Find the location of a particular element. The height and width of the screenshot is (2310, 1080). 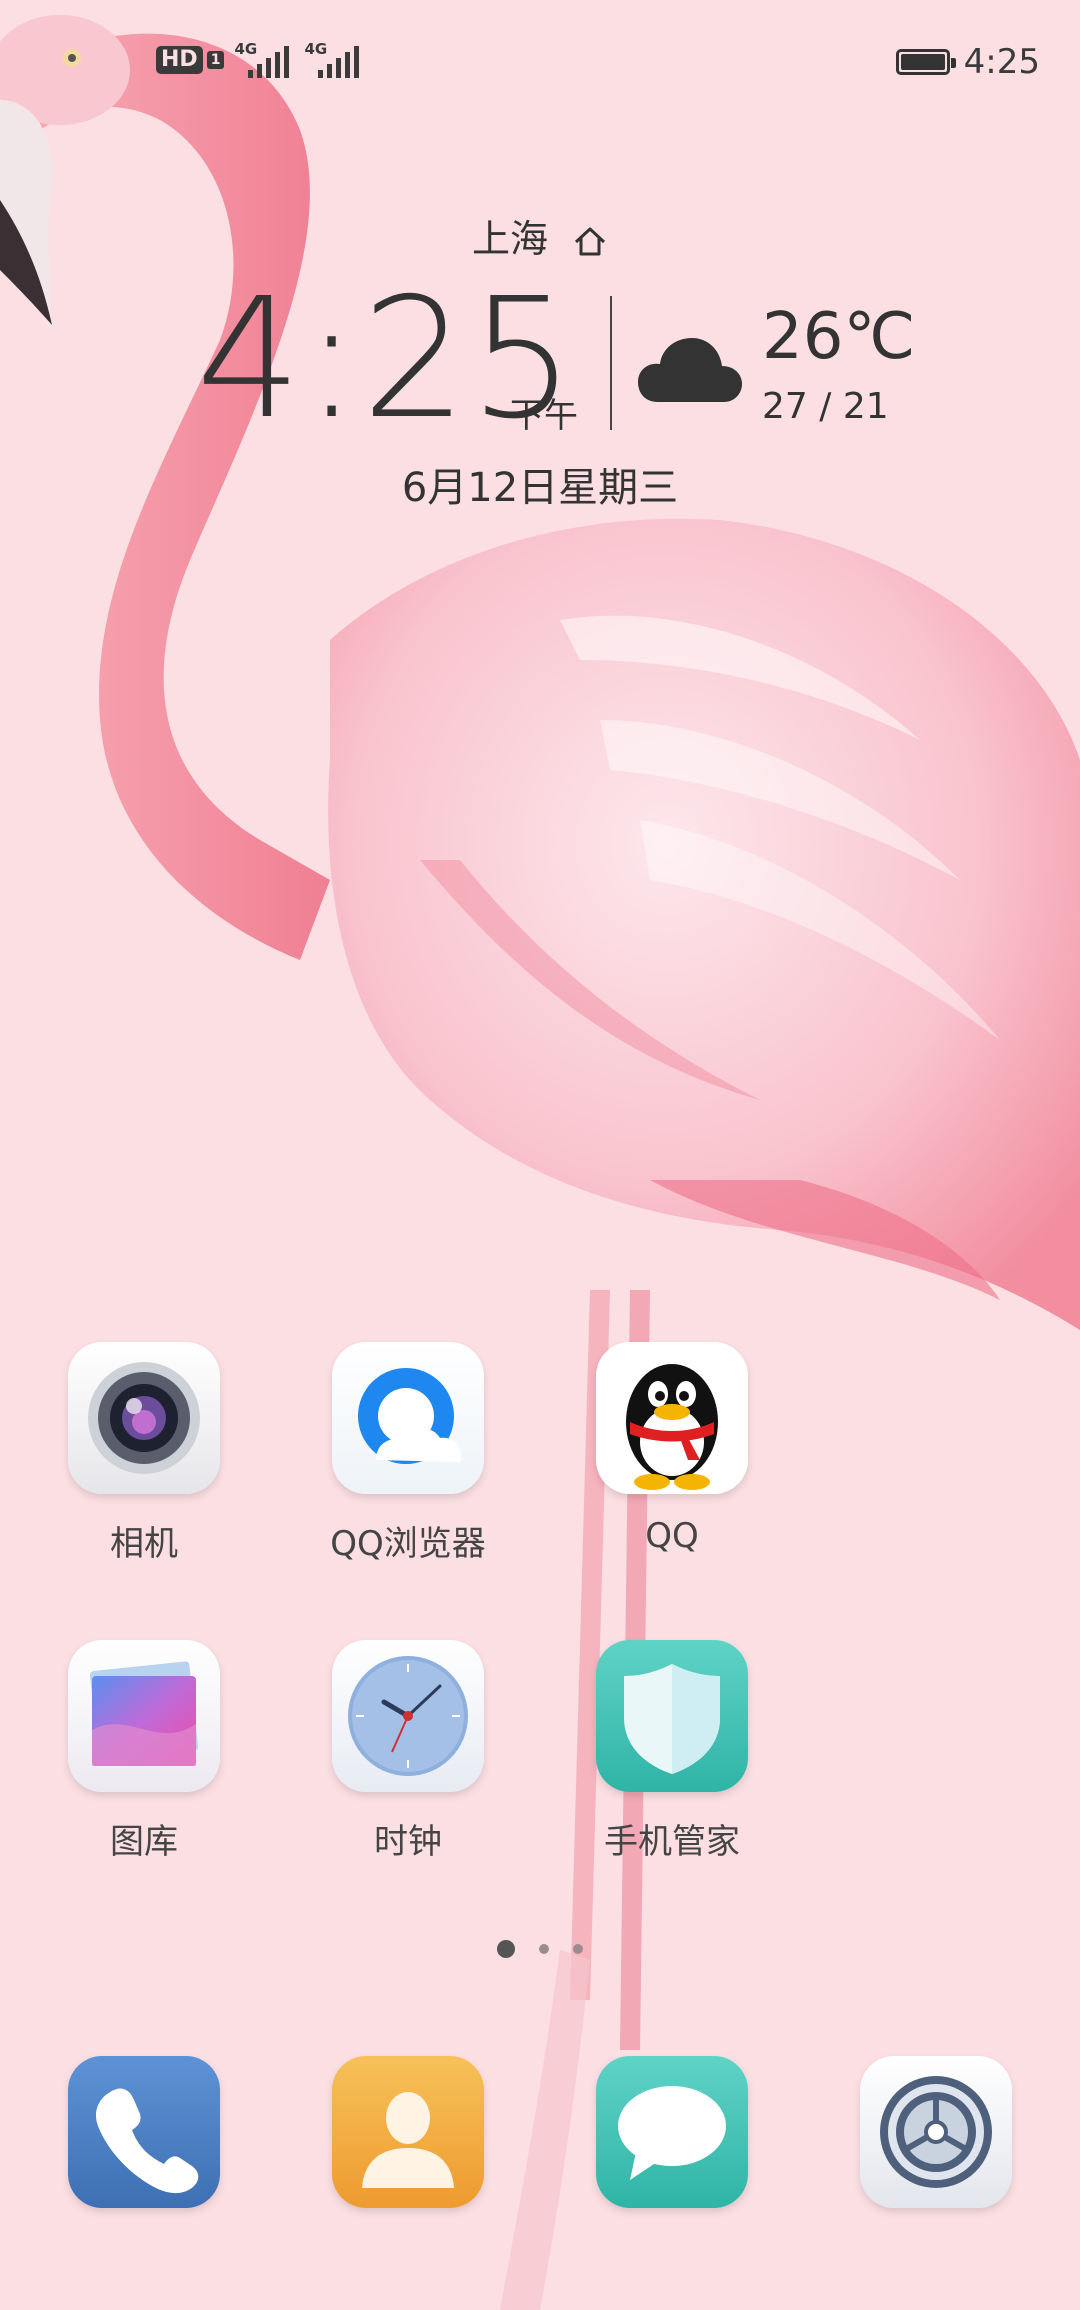

app-qq: QQ is located at coordinates (672, 1449).